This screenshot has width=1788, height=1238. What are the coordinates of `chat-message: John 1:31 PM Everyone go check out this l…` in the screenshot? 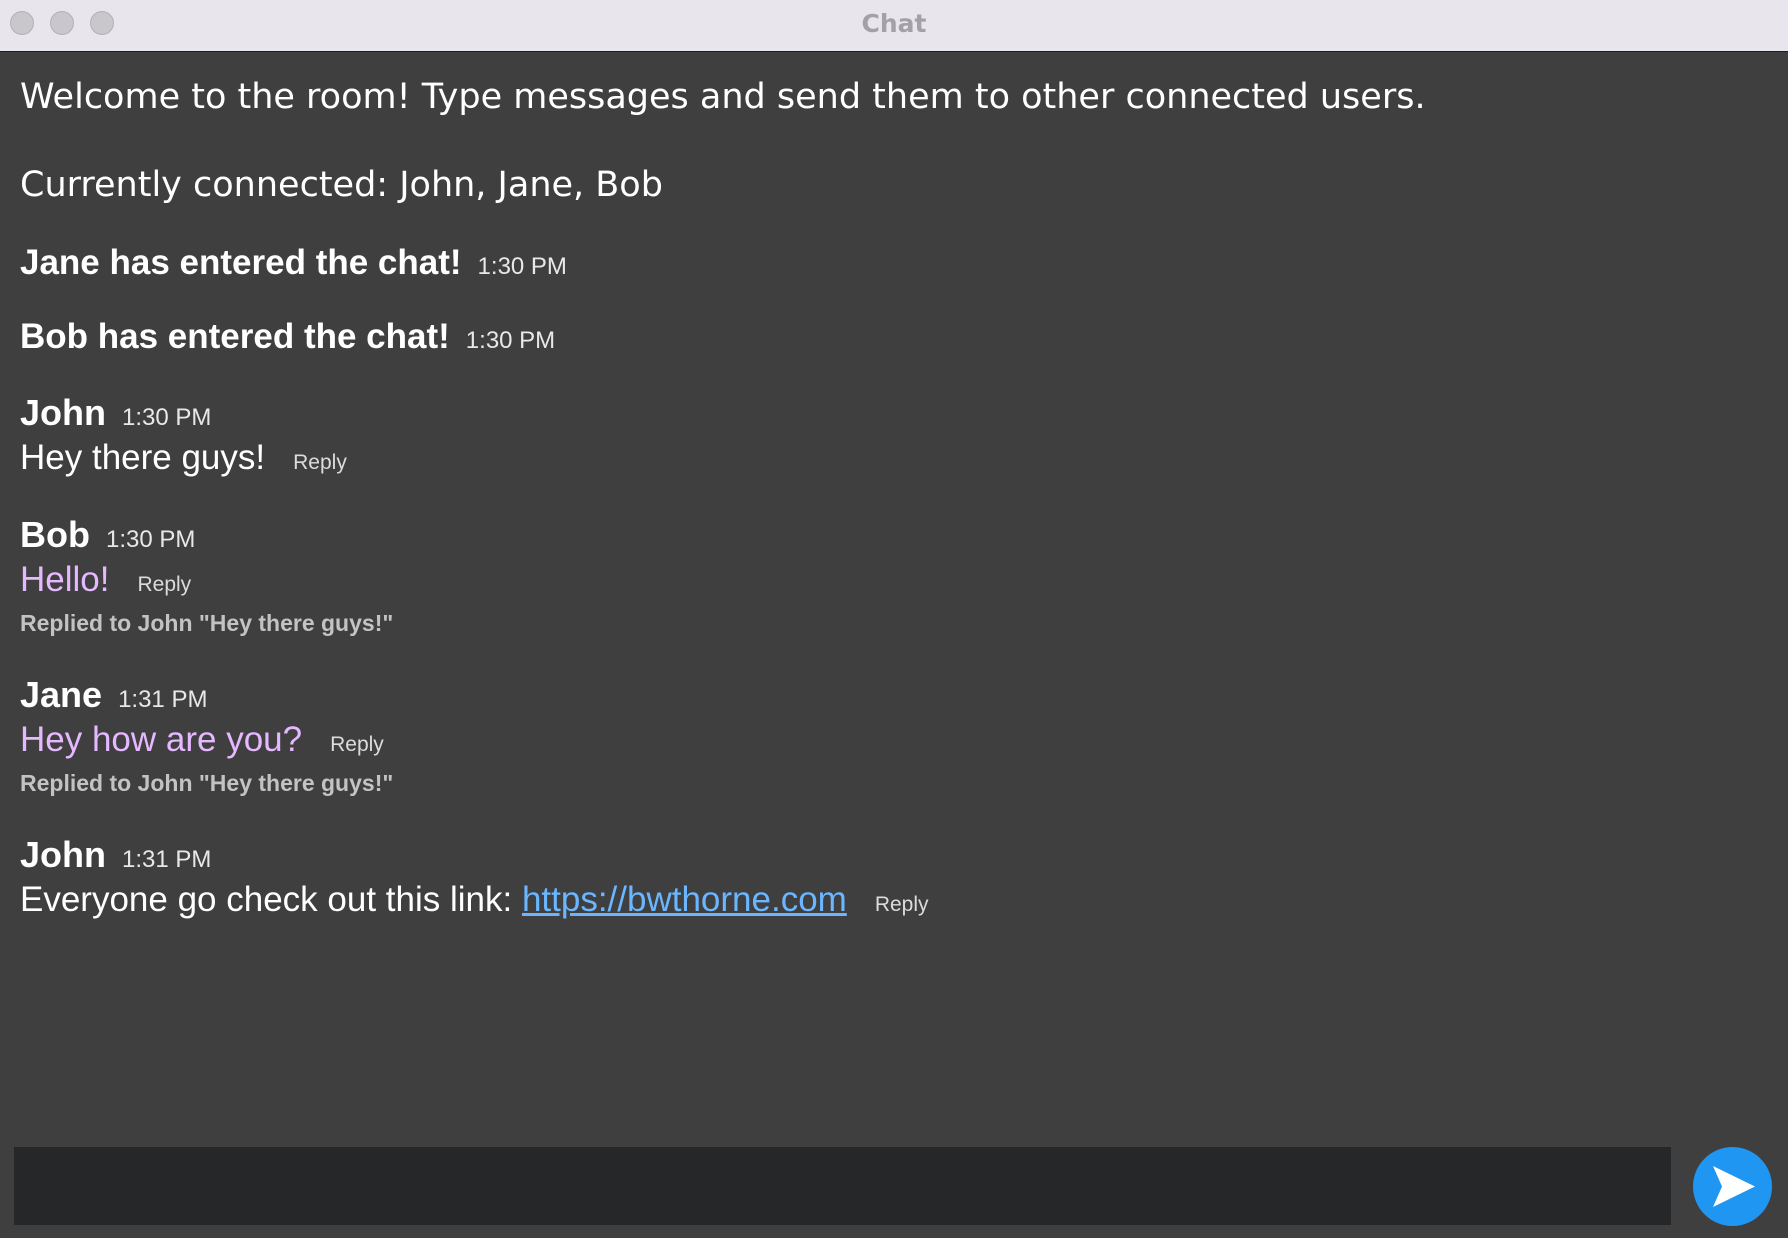 It's located at (474, 877).